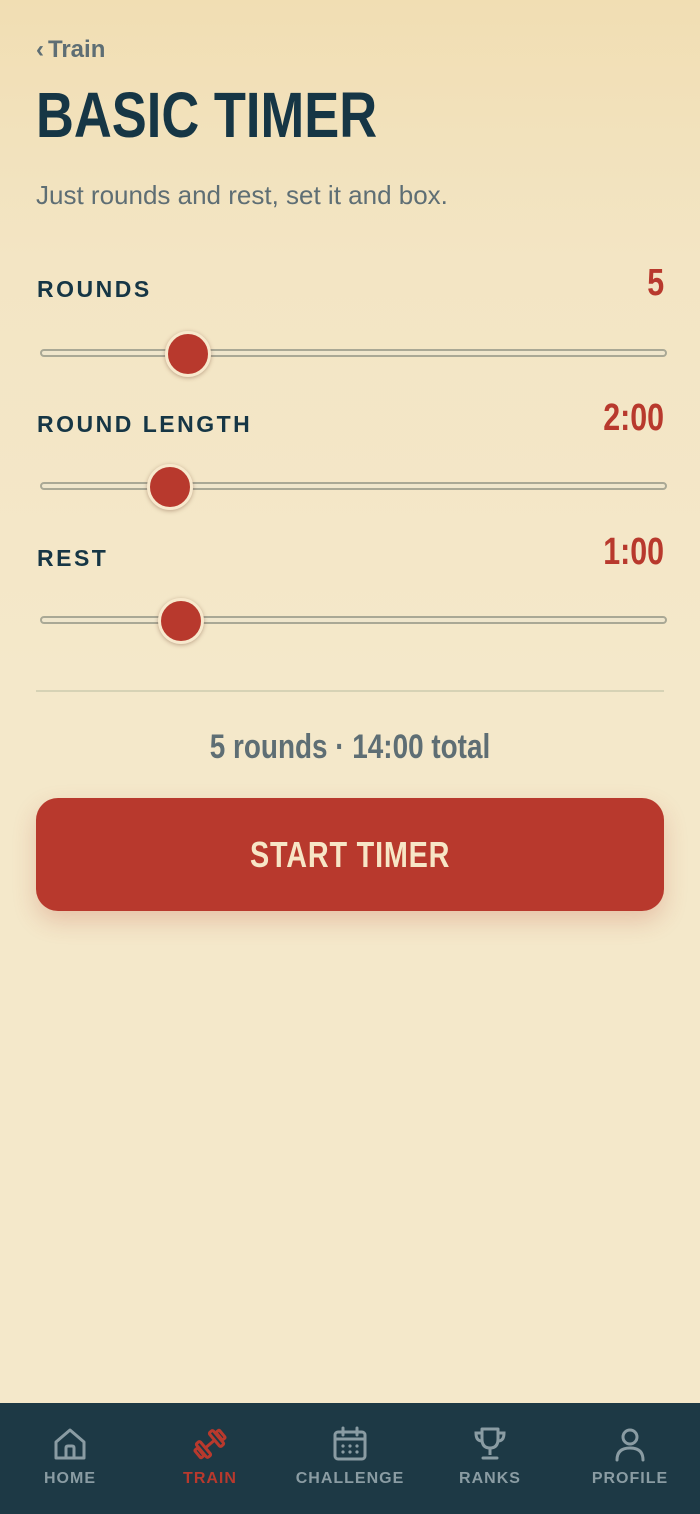 This screenshot has width=700, height=1514. What do you see at coordinates (490, 1443) in the screenshot?
I see `trophy-icon` at bounding box center [490, 1443].